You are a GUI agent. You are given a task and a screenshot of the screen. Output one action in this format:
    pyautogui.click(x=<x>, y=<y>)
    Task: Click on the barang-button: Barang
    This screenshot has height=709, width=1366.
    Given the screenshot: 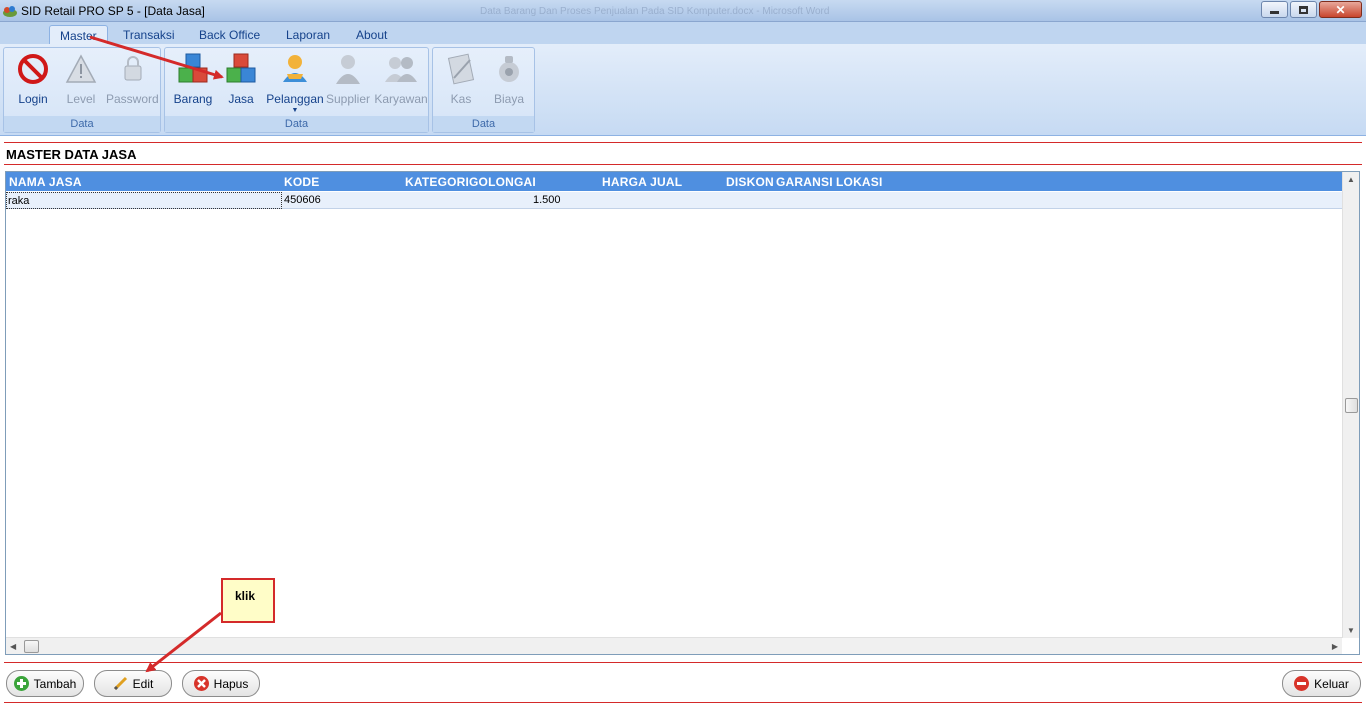 What is the action you would take?
    pyautogui.click(x=193, y=79)
    